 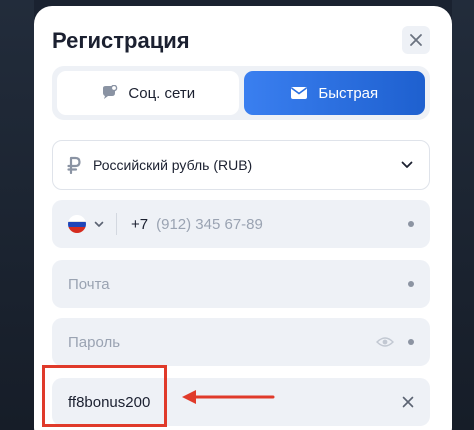 I want to click on russia-flag-icon, so click(x=77, y=224).